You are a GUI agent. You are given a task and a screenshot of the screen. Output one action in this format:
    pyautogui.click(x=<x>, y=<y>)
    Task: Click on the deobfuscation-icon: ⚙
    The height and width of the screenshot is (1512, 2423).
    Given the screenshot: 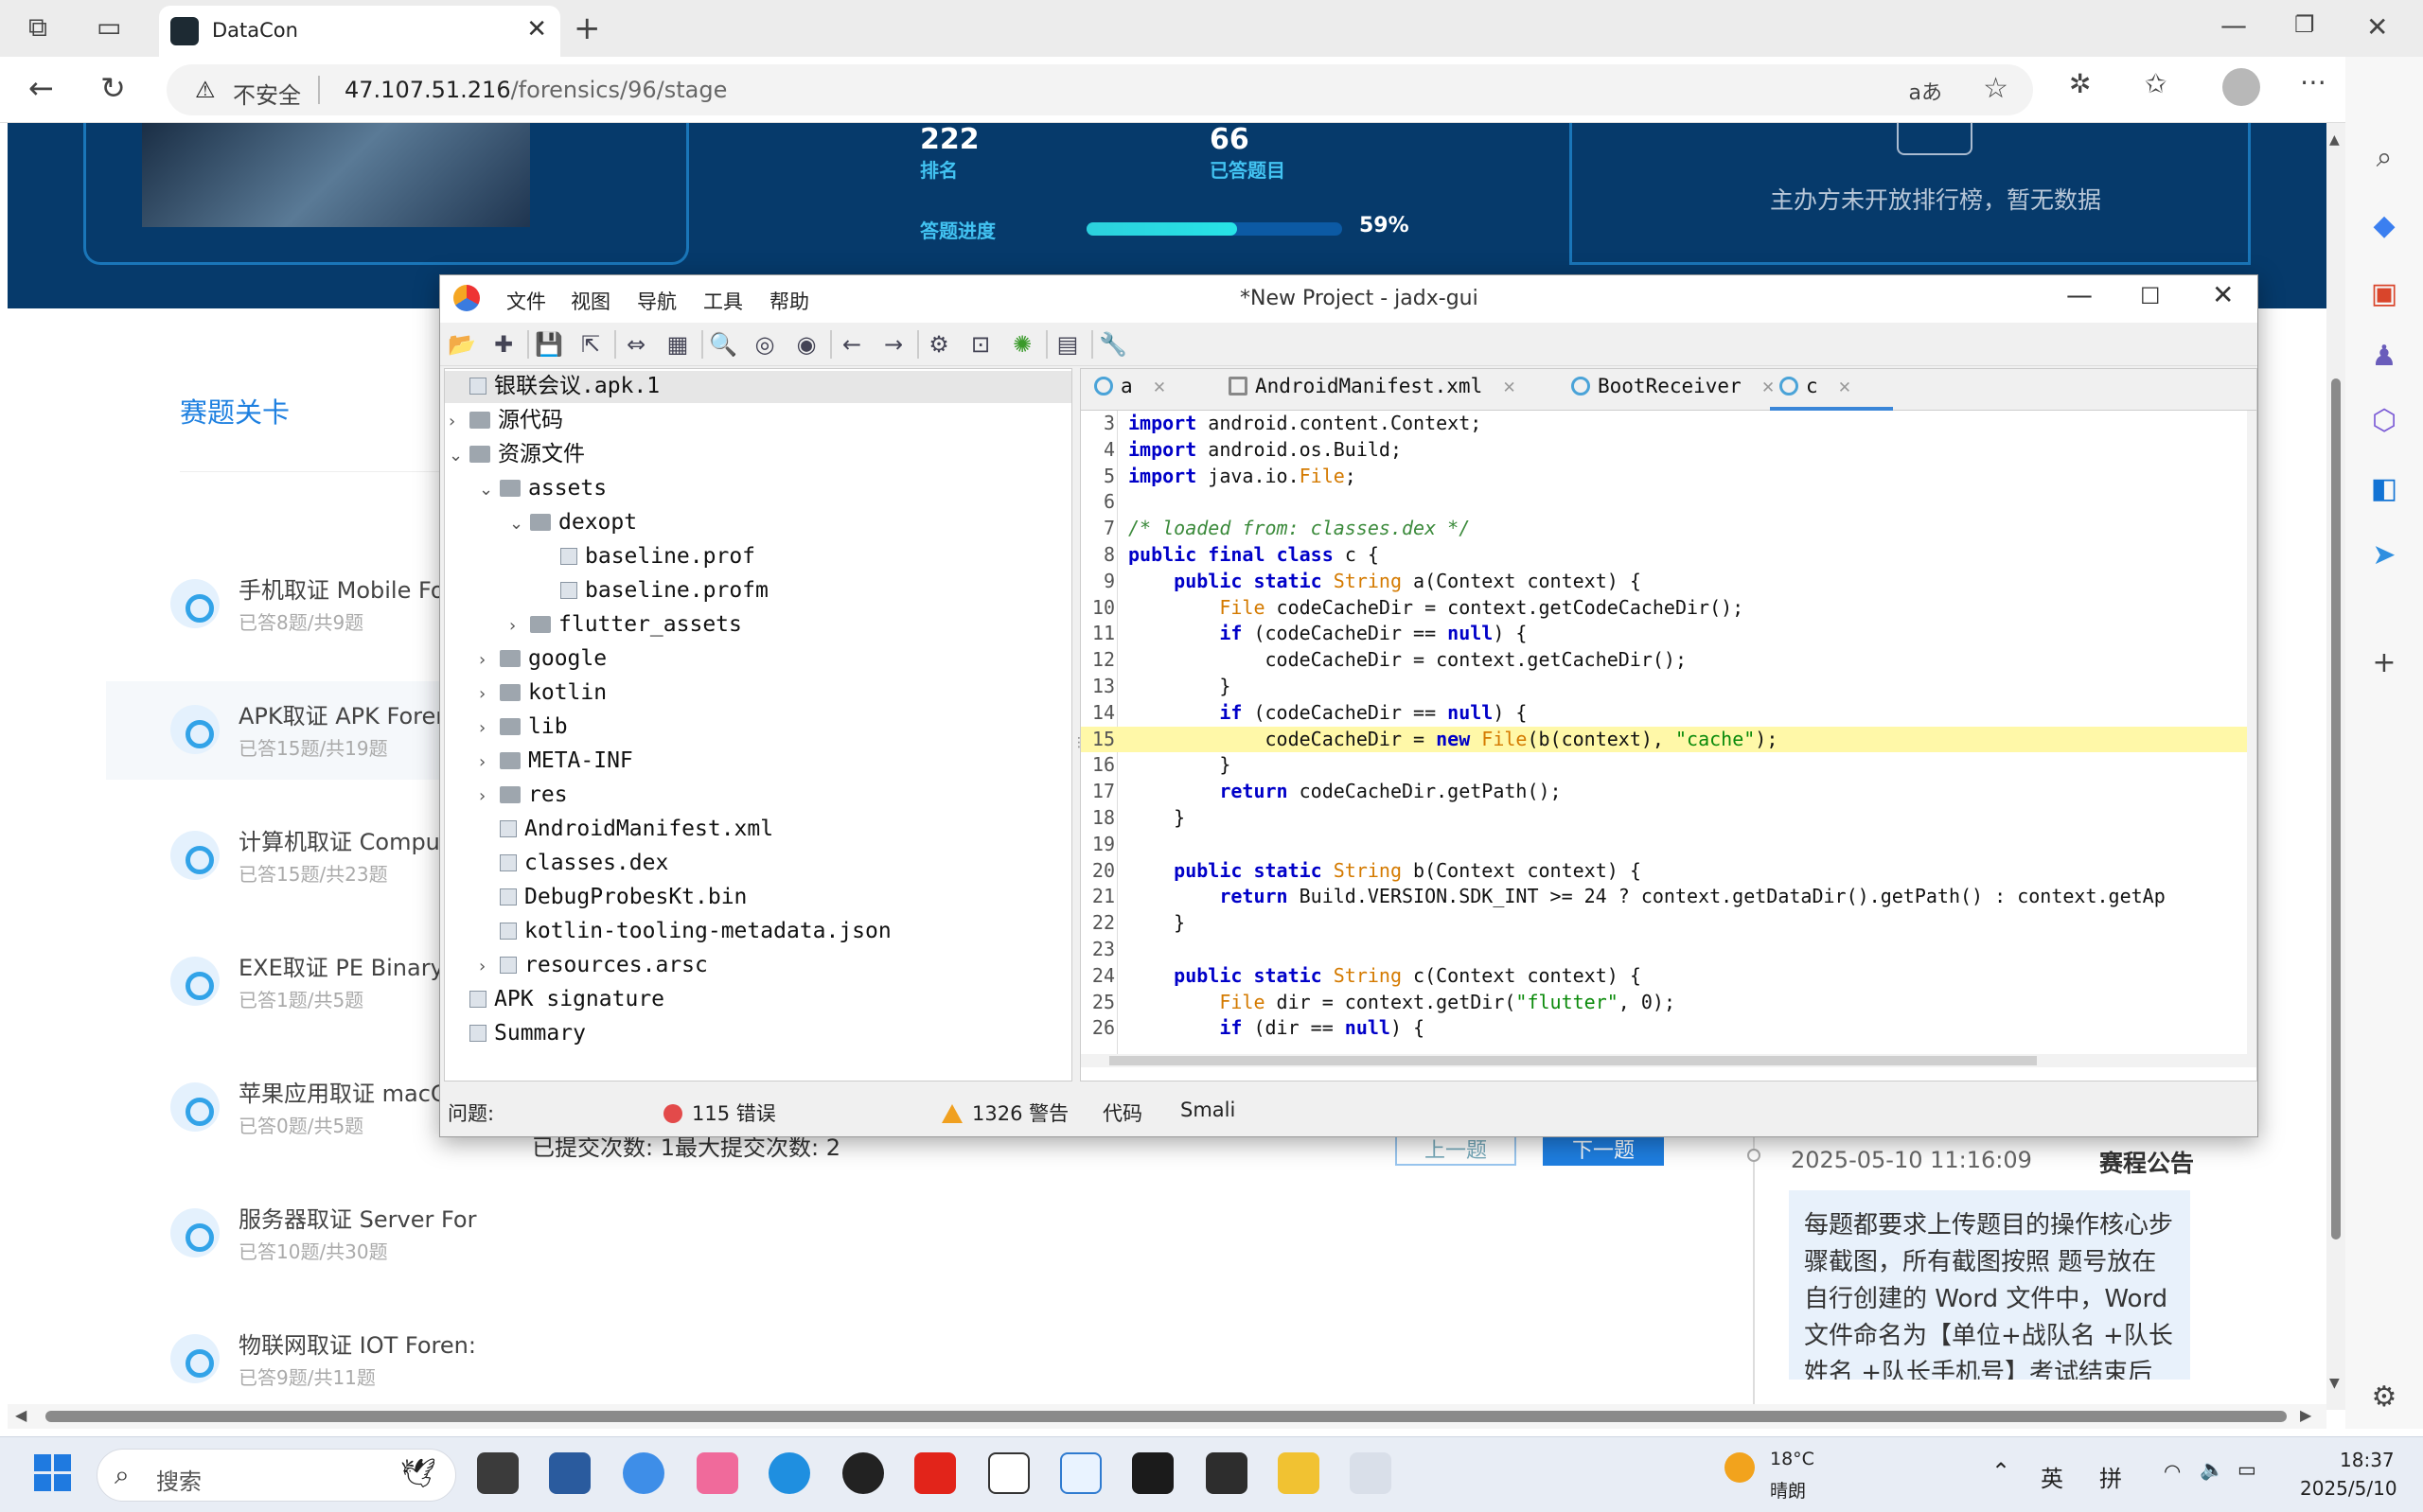 What is the action you would take?
    pyautogui.click(x=939, y=344)
    